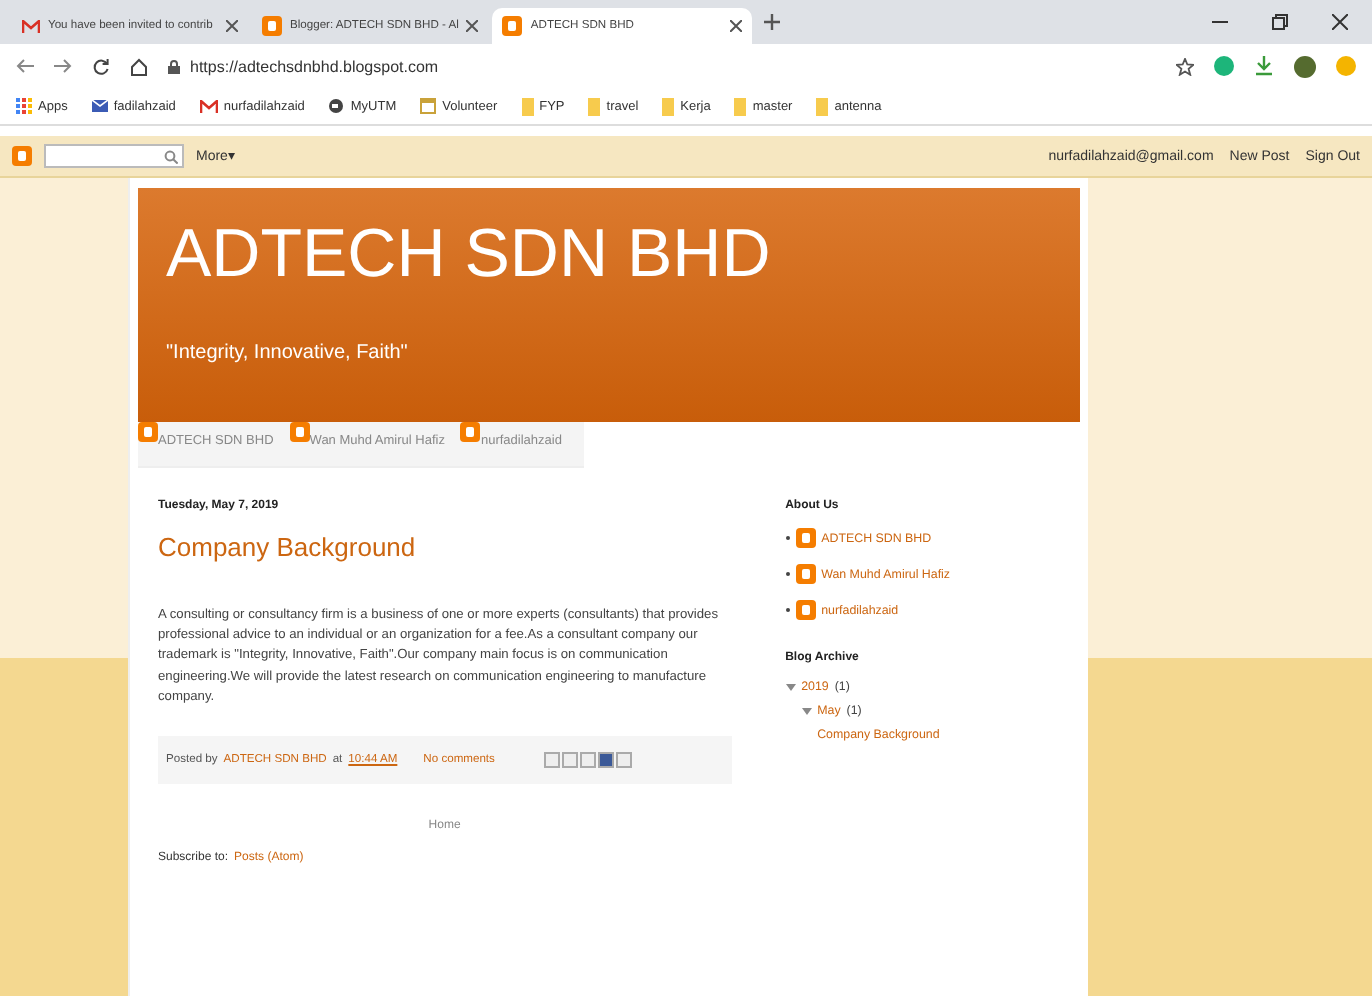 This screenshot has width=1372, height=996. Describe the element at coordinates (139, 66) in the screenshot. I see `home-icon` at that location.